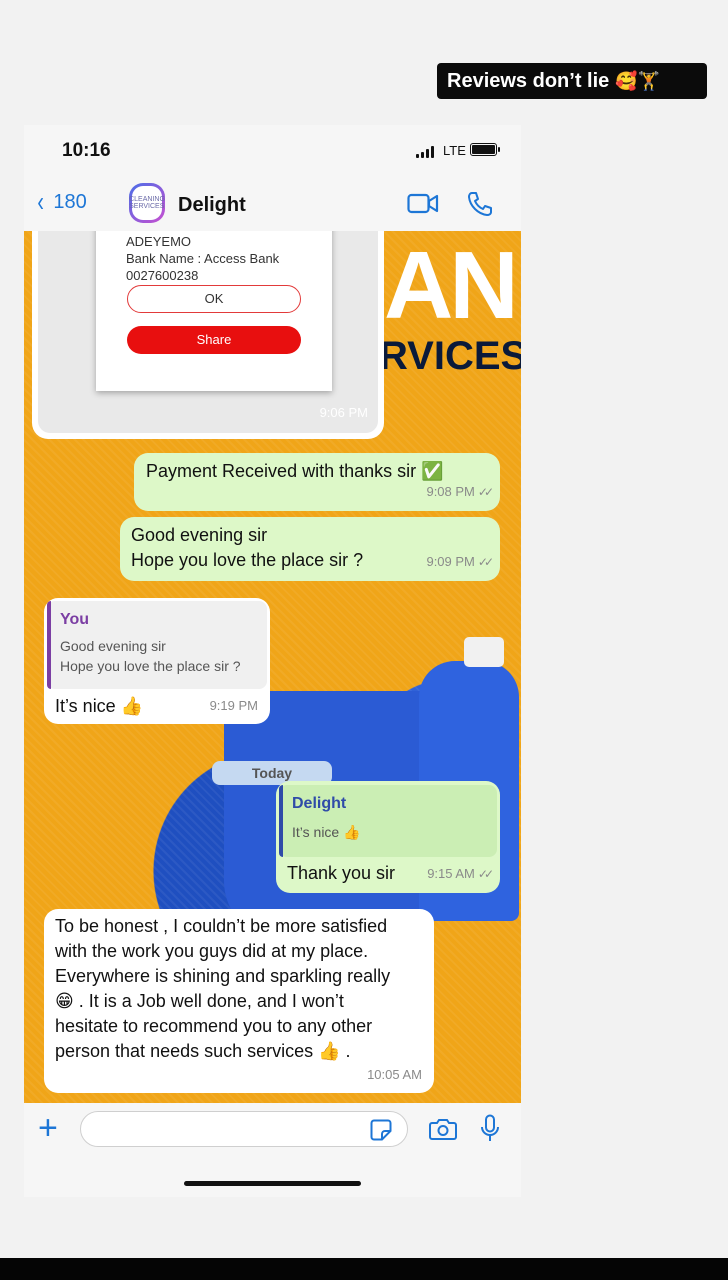 This screenshot has width=728, height=1280. What do you see at coordinates (450, 356) in the screenshot?
I see `wallpaper-text-2: RVICES` at bounding box center [450, 356].